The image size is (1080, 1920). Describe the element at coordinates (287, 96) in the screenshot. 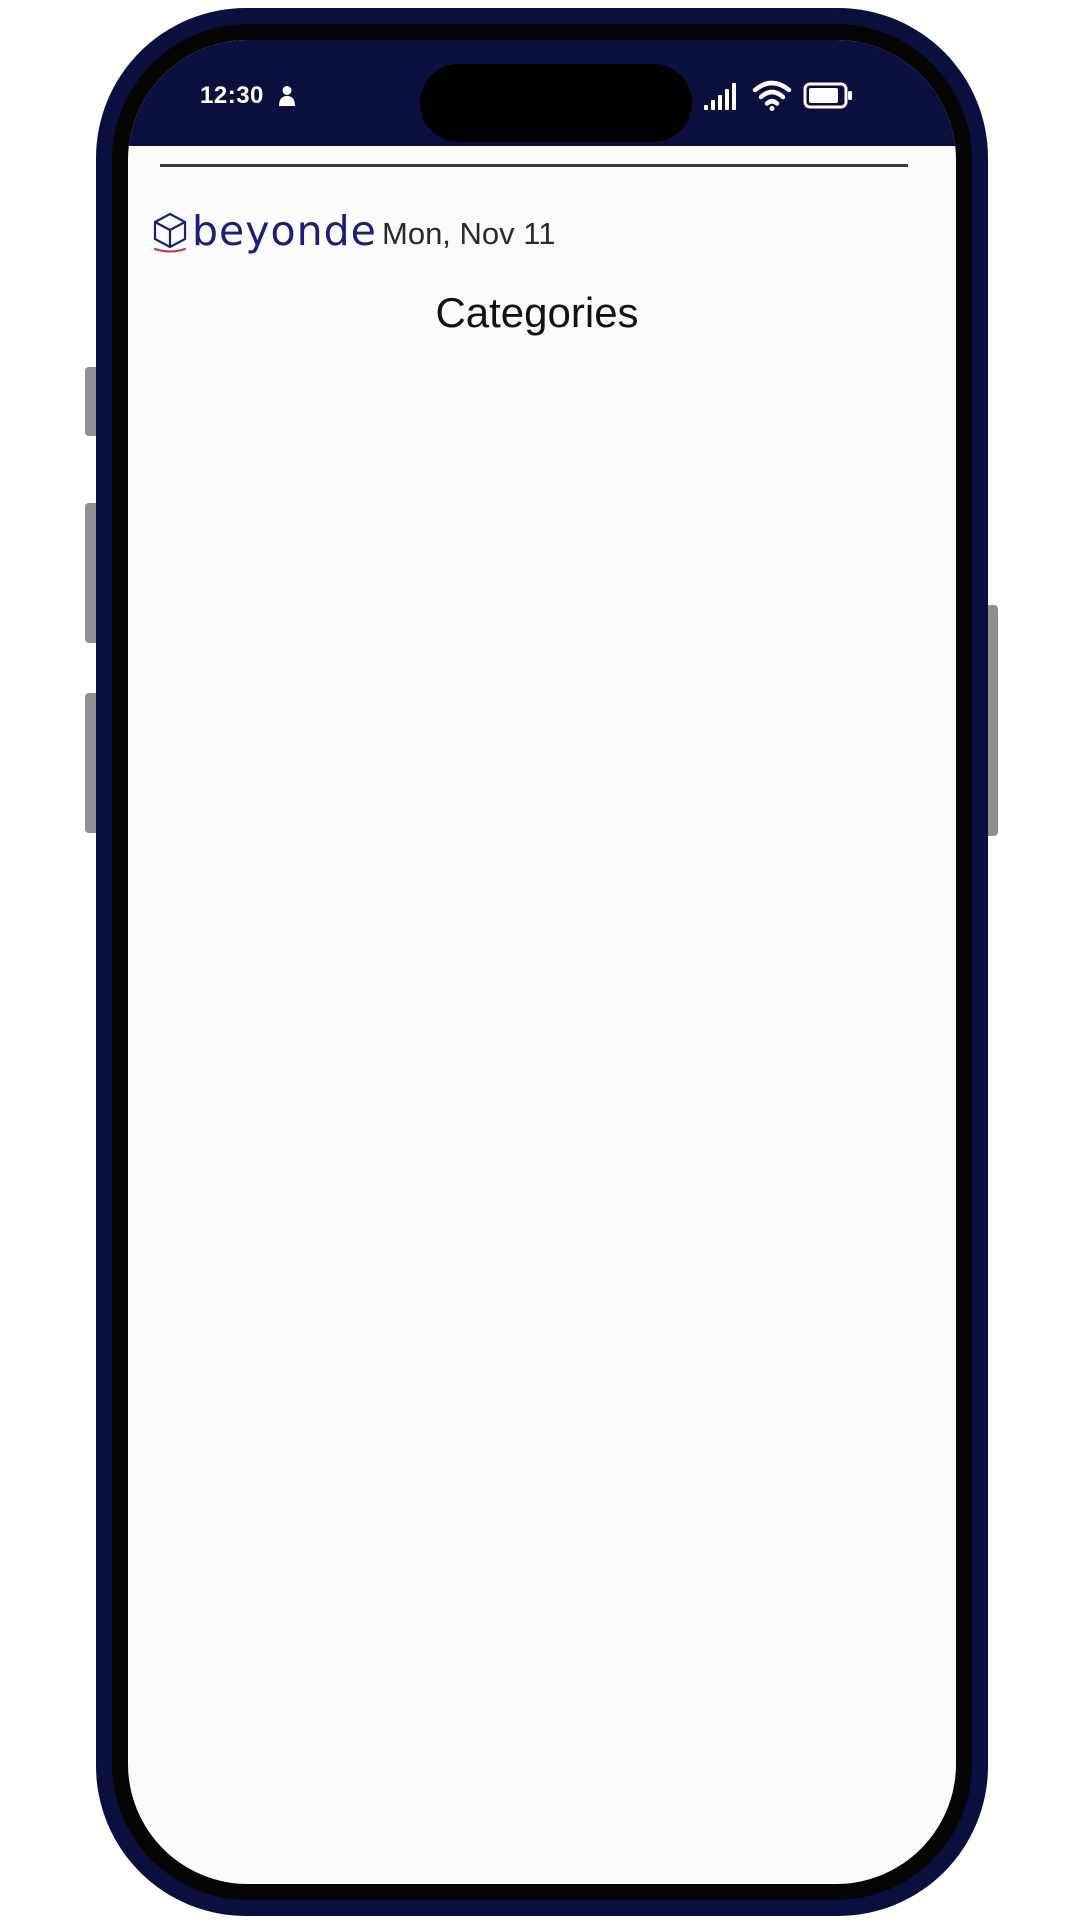

I see `person-icon` at that location.